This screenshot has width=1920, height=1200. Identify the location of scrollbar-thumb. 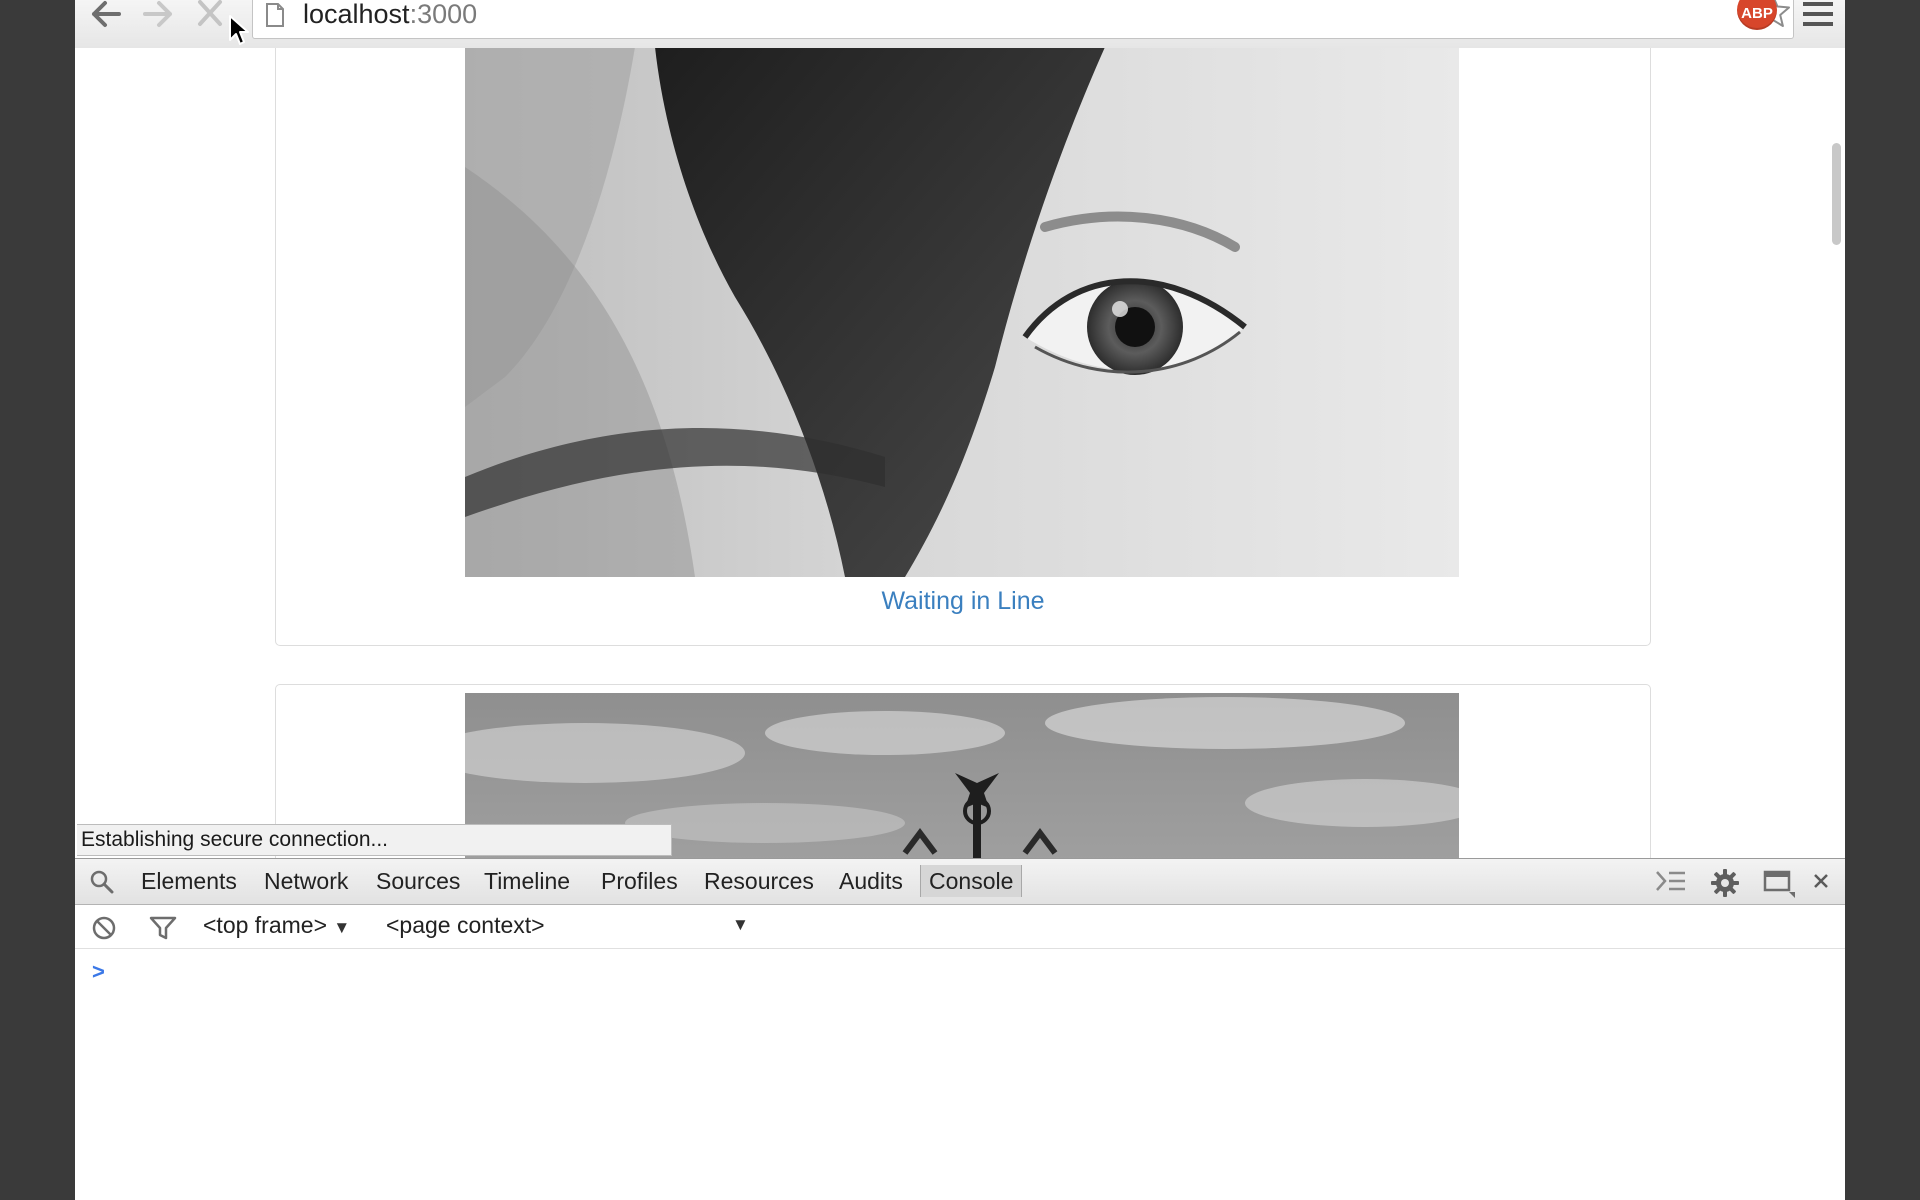
(1836, 194).